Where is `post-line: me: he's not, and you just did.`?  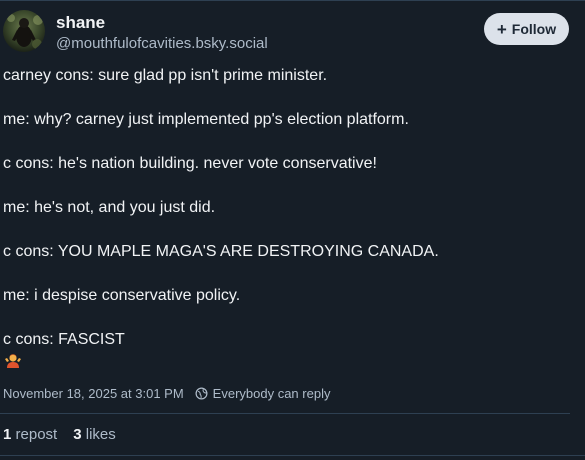 post-line: me: he's not, and you just did. is located at coordinates (109, 207).